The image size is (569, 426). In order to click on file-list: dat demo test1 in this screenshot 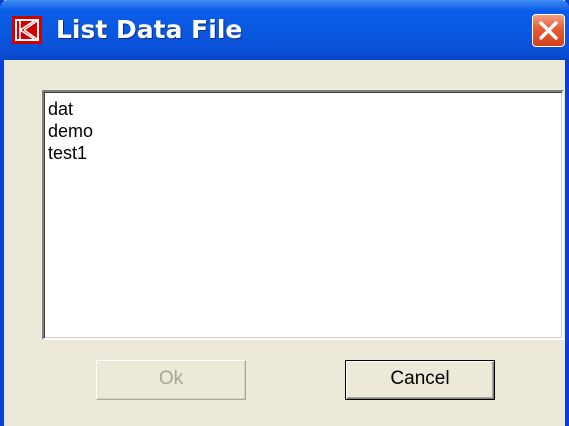, I will do `click(69, 131)`.